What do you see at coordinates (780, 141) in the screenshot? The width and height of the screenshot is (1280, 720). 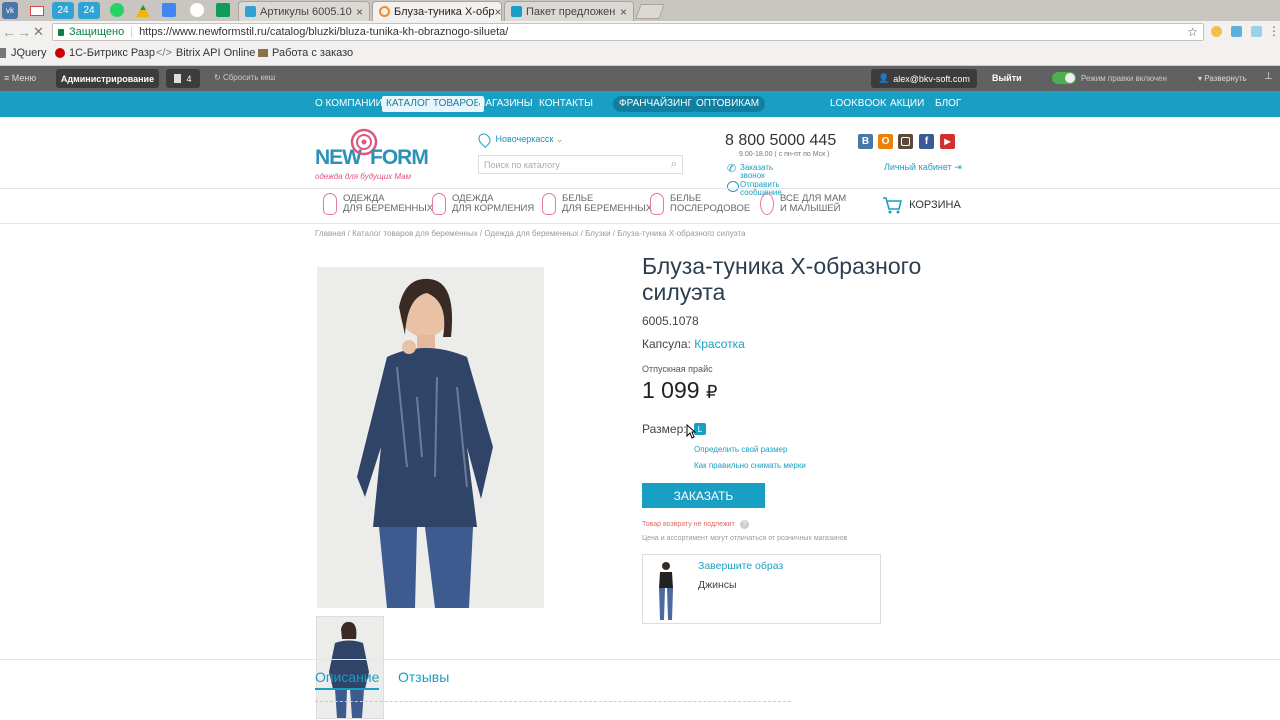 I see `phone-number: 8 800 5000 445` at bounding box center [780, 141].